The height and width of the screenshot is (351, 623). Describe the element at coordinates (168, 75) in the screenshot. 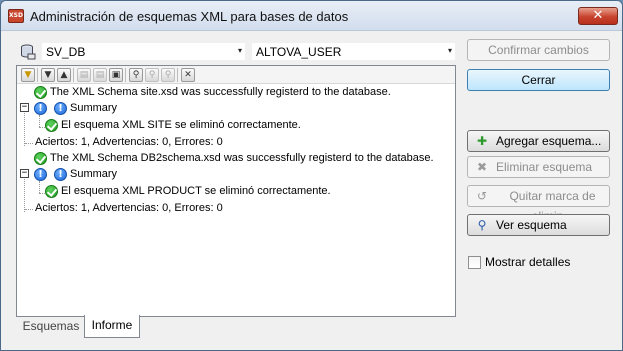

I see `find-prev-icon: ⚲` at that location.